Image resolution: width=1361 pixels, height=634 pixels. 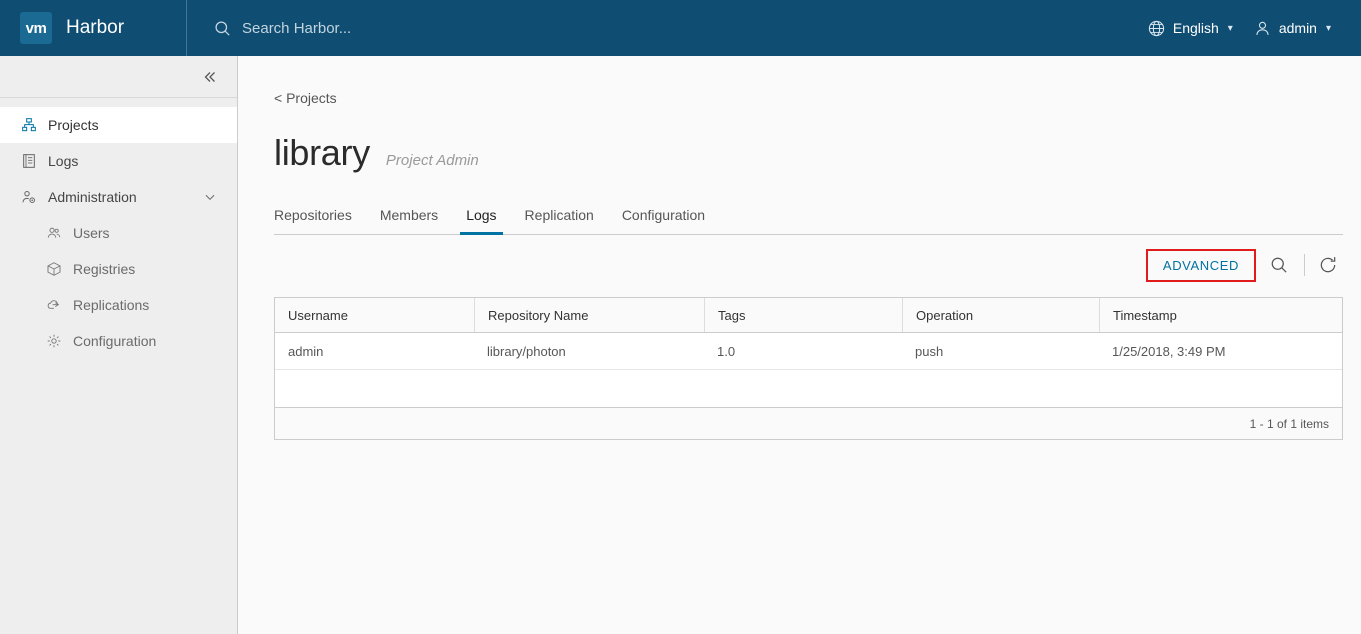 What do you see at coordinates (53, 304) in the screenshot?
I see `replications-icon` at bounding box center [53, 304].